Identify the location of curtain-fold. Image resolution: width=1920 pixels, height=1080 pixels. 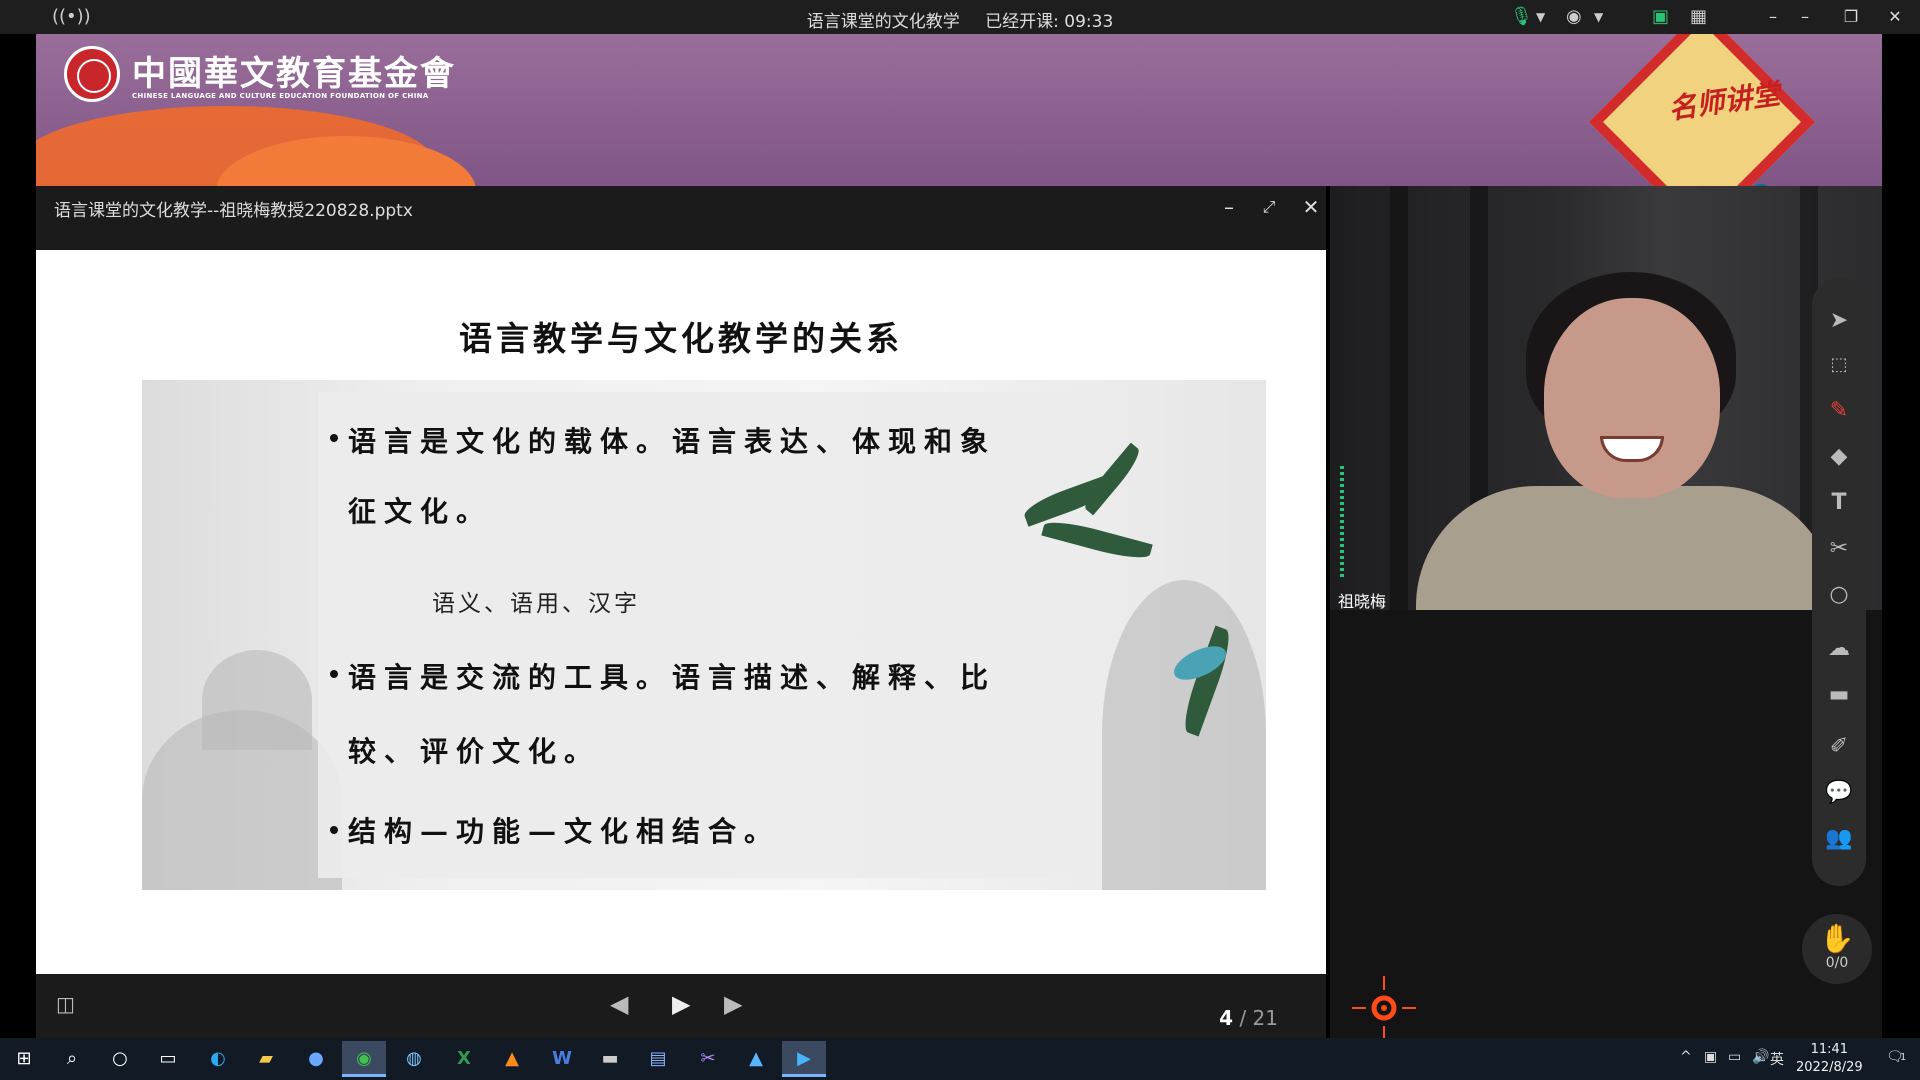
(1399, 398).